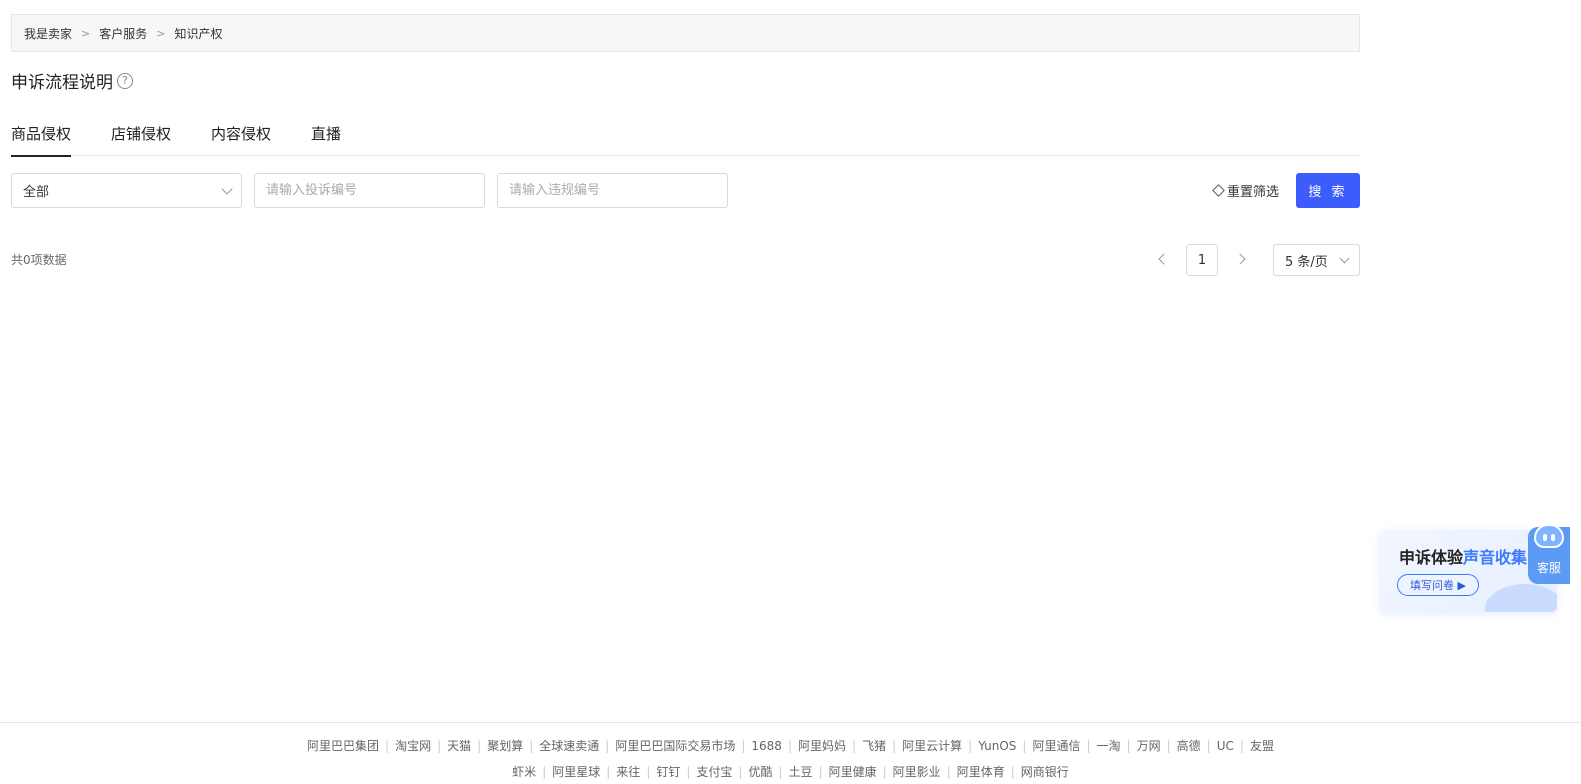 The image size is (1581, 784). What do you see at coordinates (1328, 190) in the screenshot?
I see `search-button: 搜 索` at bounding box center [1328, 190].